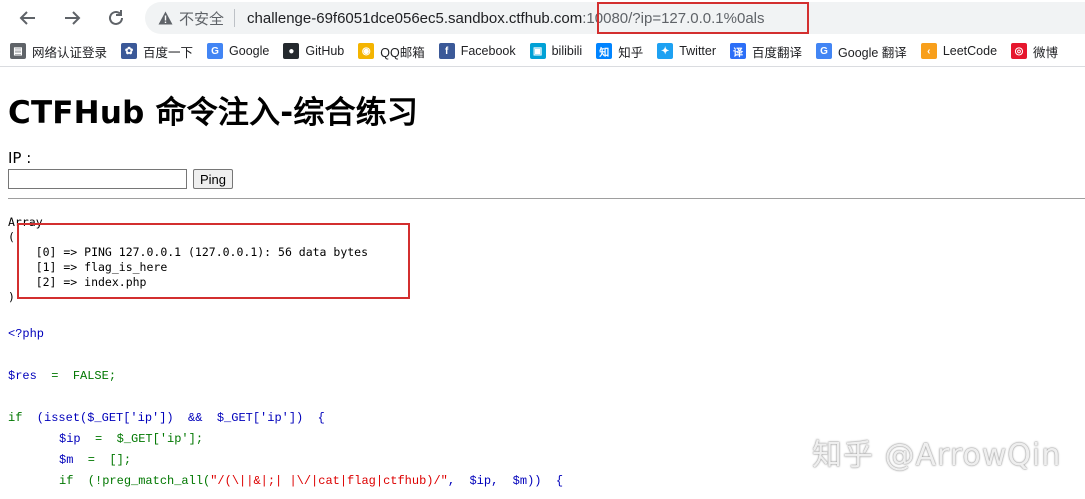  Describe the element at coordinates (824, 51) in the screenshot. I see `google-translate-icon: G` at that location.